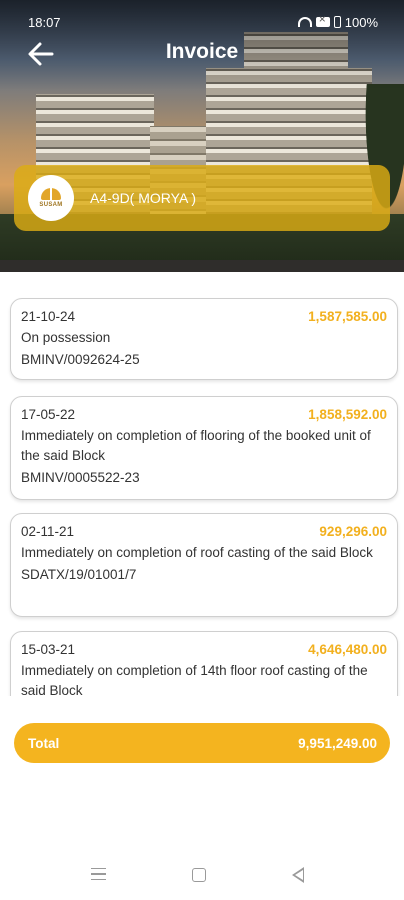 This screenshot has height=900, width=404. What do you see at coordinates (337, 743) in the screenshot?
I see `total-amount: 9,951,249.00` at bounding box center [337, 743].